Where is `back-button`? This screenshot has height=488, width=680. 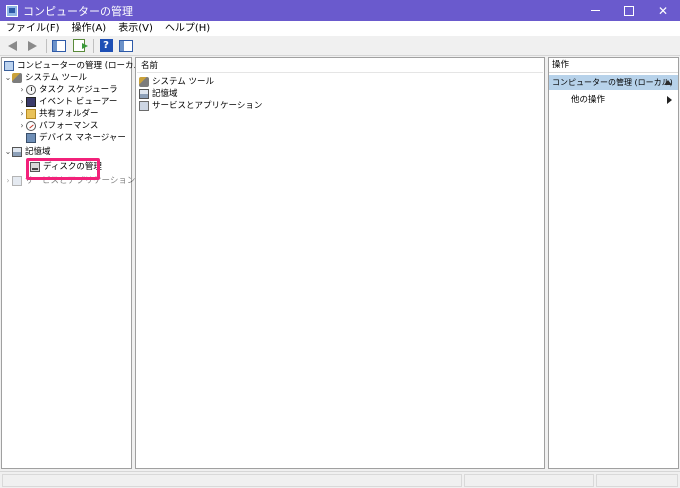
back-button is located at coordinates (12, 46).